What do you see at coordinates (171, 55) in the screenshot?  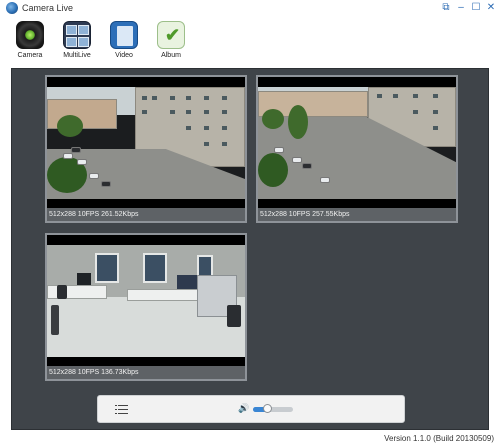 I see `album-label: Album` at bounding box center [171, 55].